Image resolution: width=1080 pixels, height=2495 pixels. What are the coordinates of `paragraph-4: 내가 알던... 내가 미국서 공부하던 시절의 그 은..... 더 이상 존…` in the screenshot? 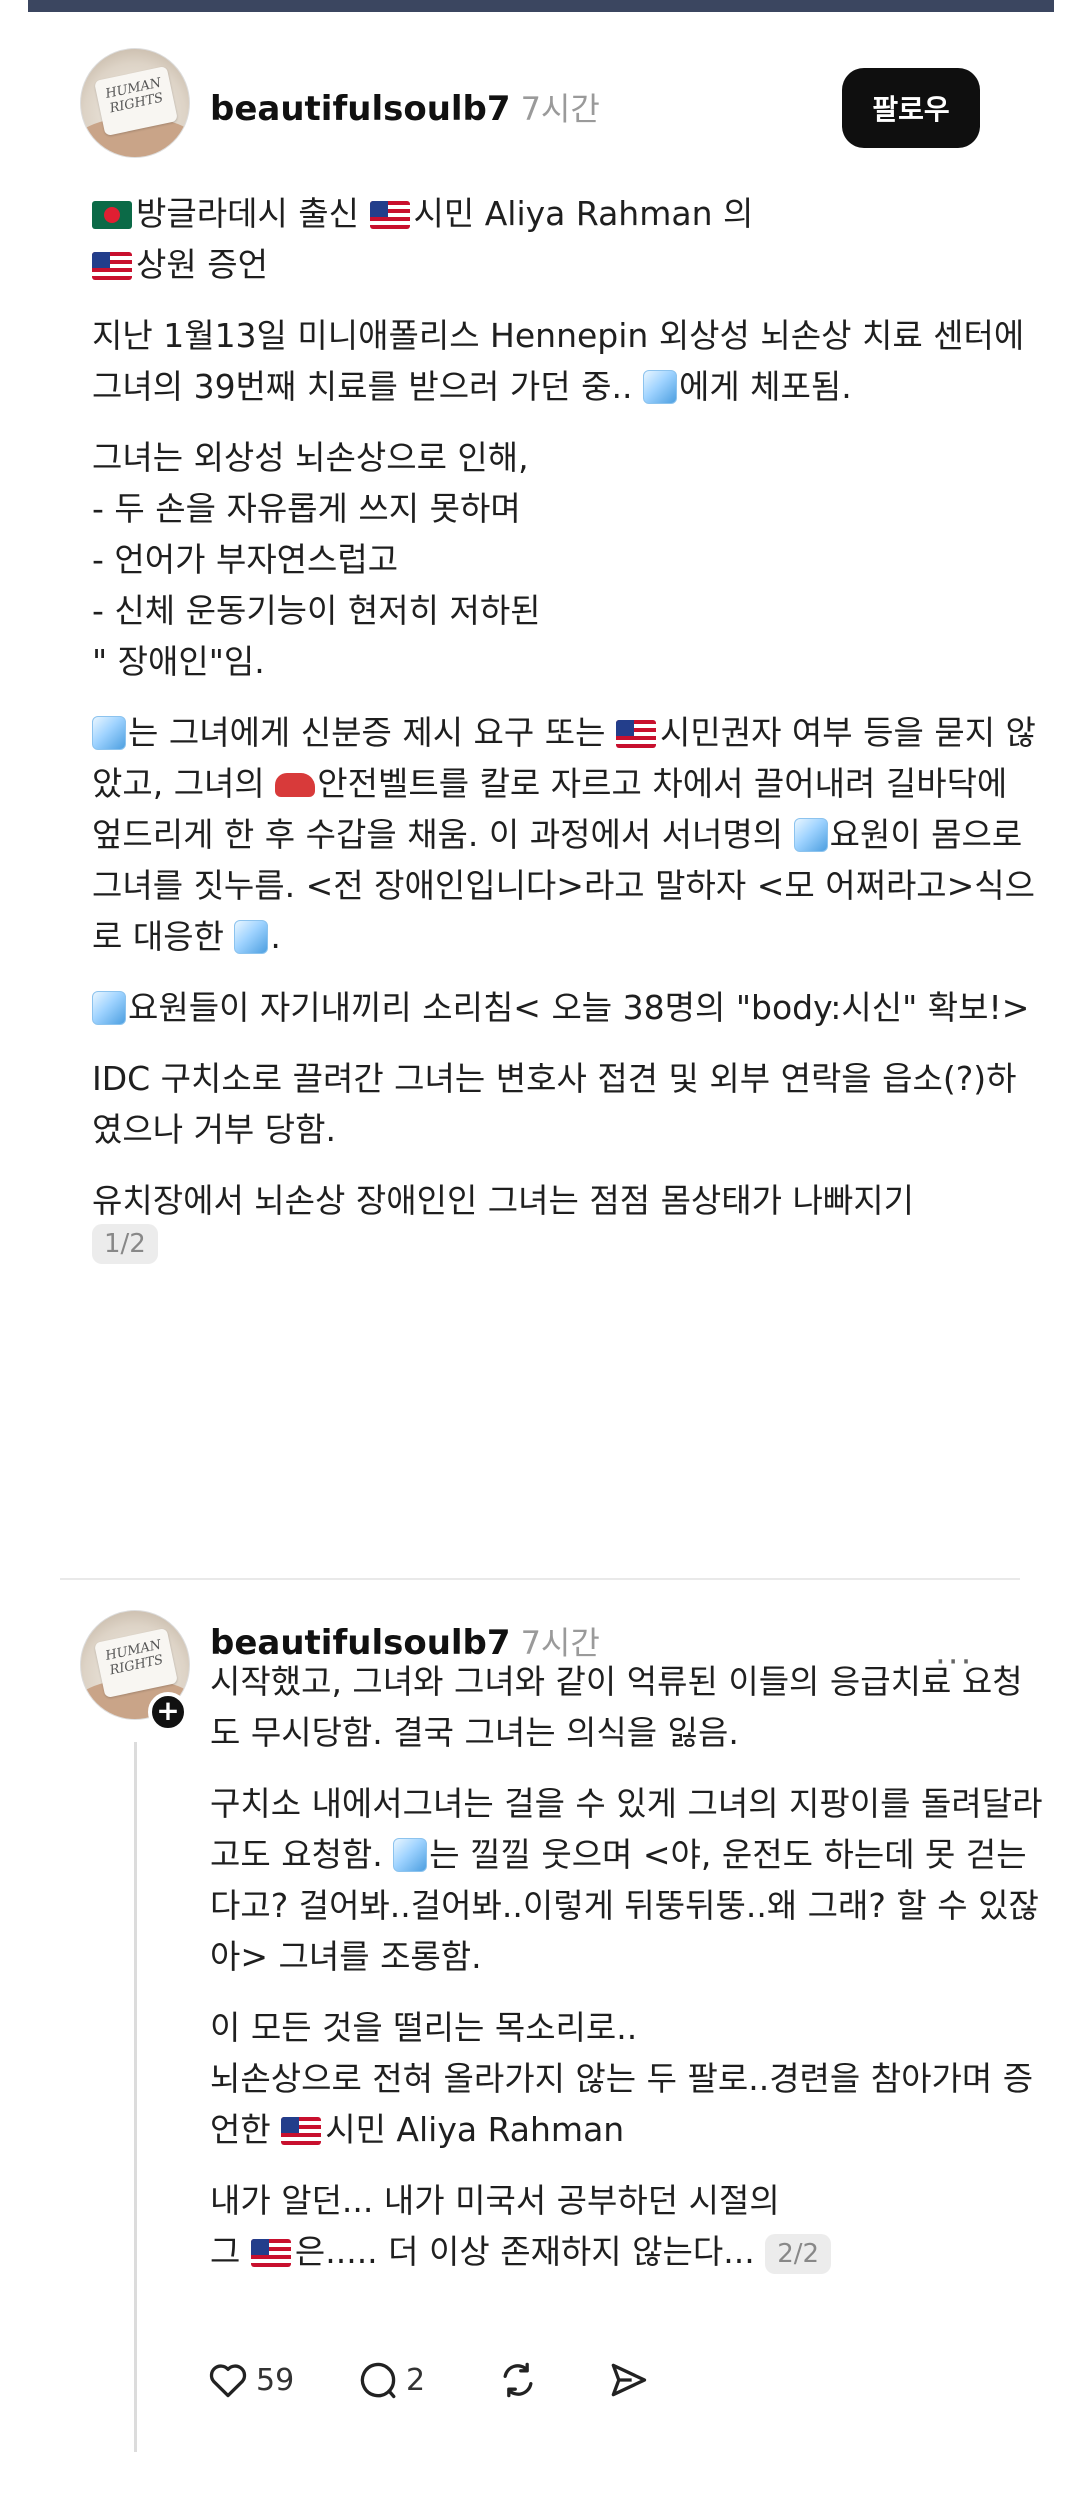 It's located at (630, 2226).